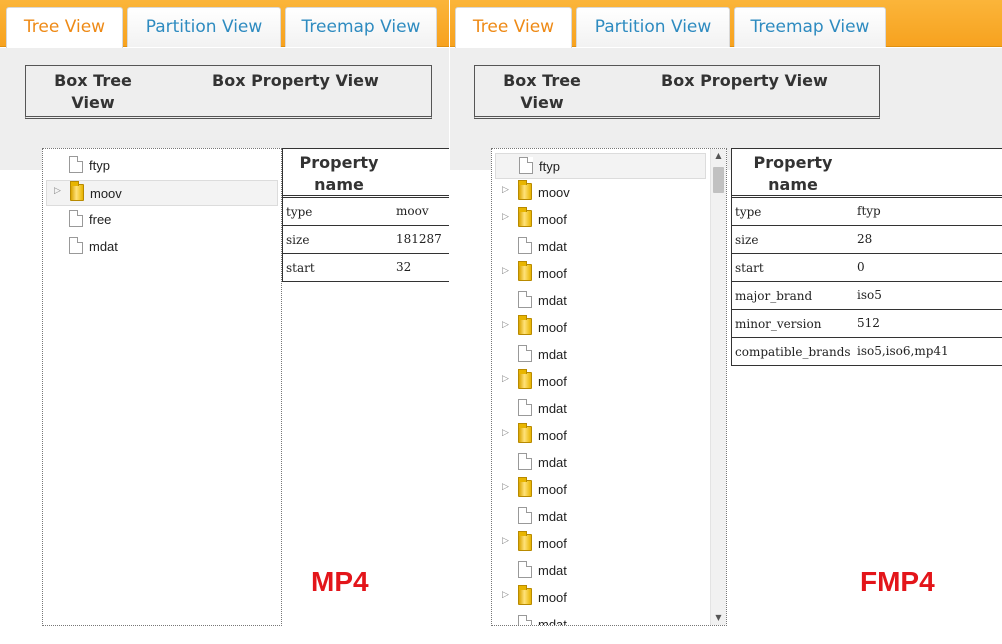 Image resolution: width=1002 pixels, height=644 pixels. What do you see at coordinates (748, 212) in the screenshot?
I see `property-key: type` at bounding box center [748, 212].